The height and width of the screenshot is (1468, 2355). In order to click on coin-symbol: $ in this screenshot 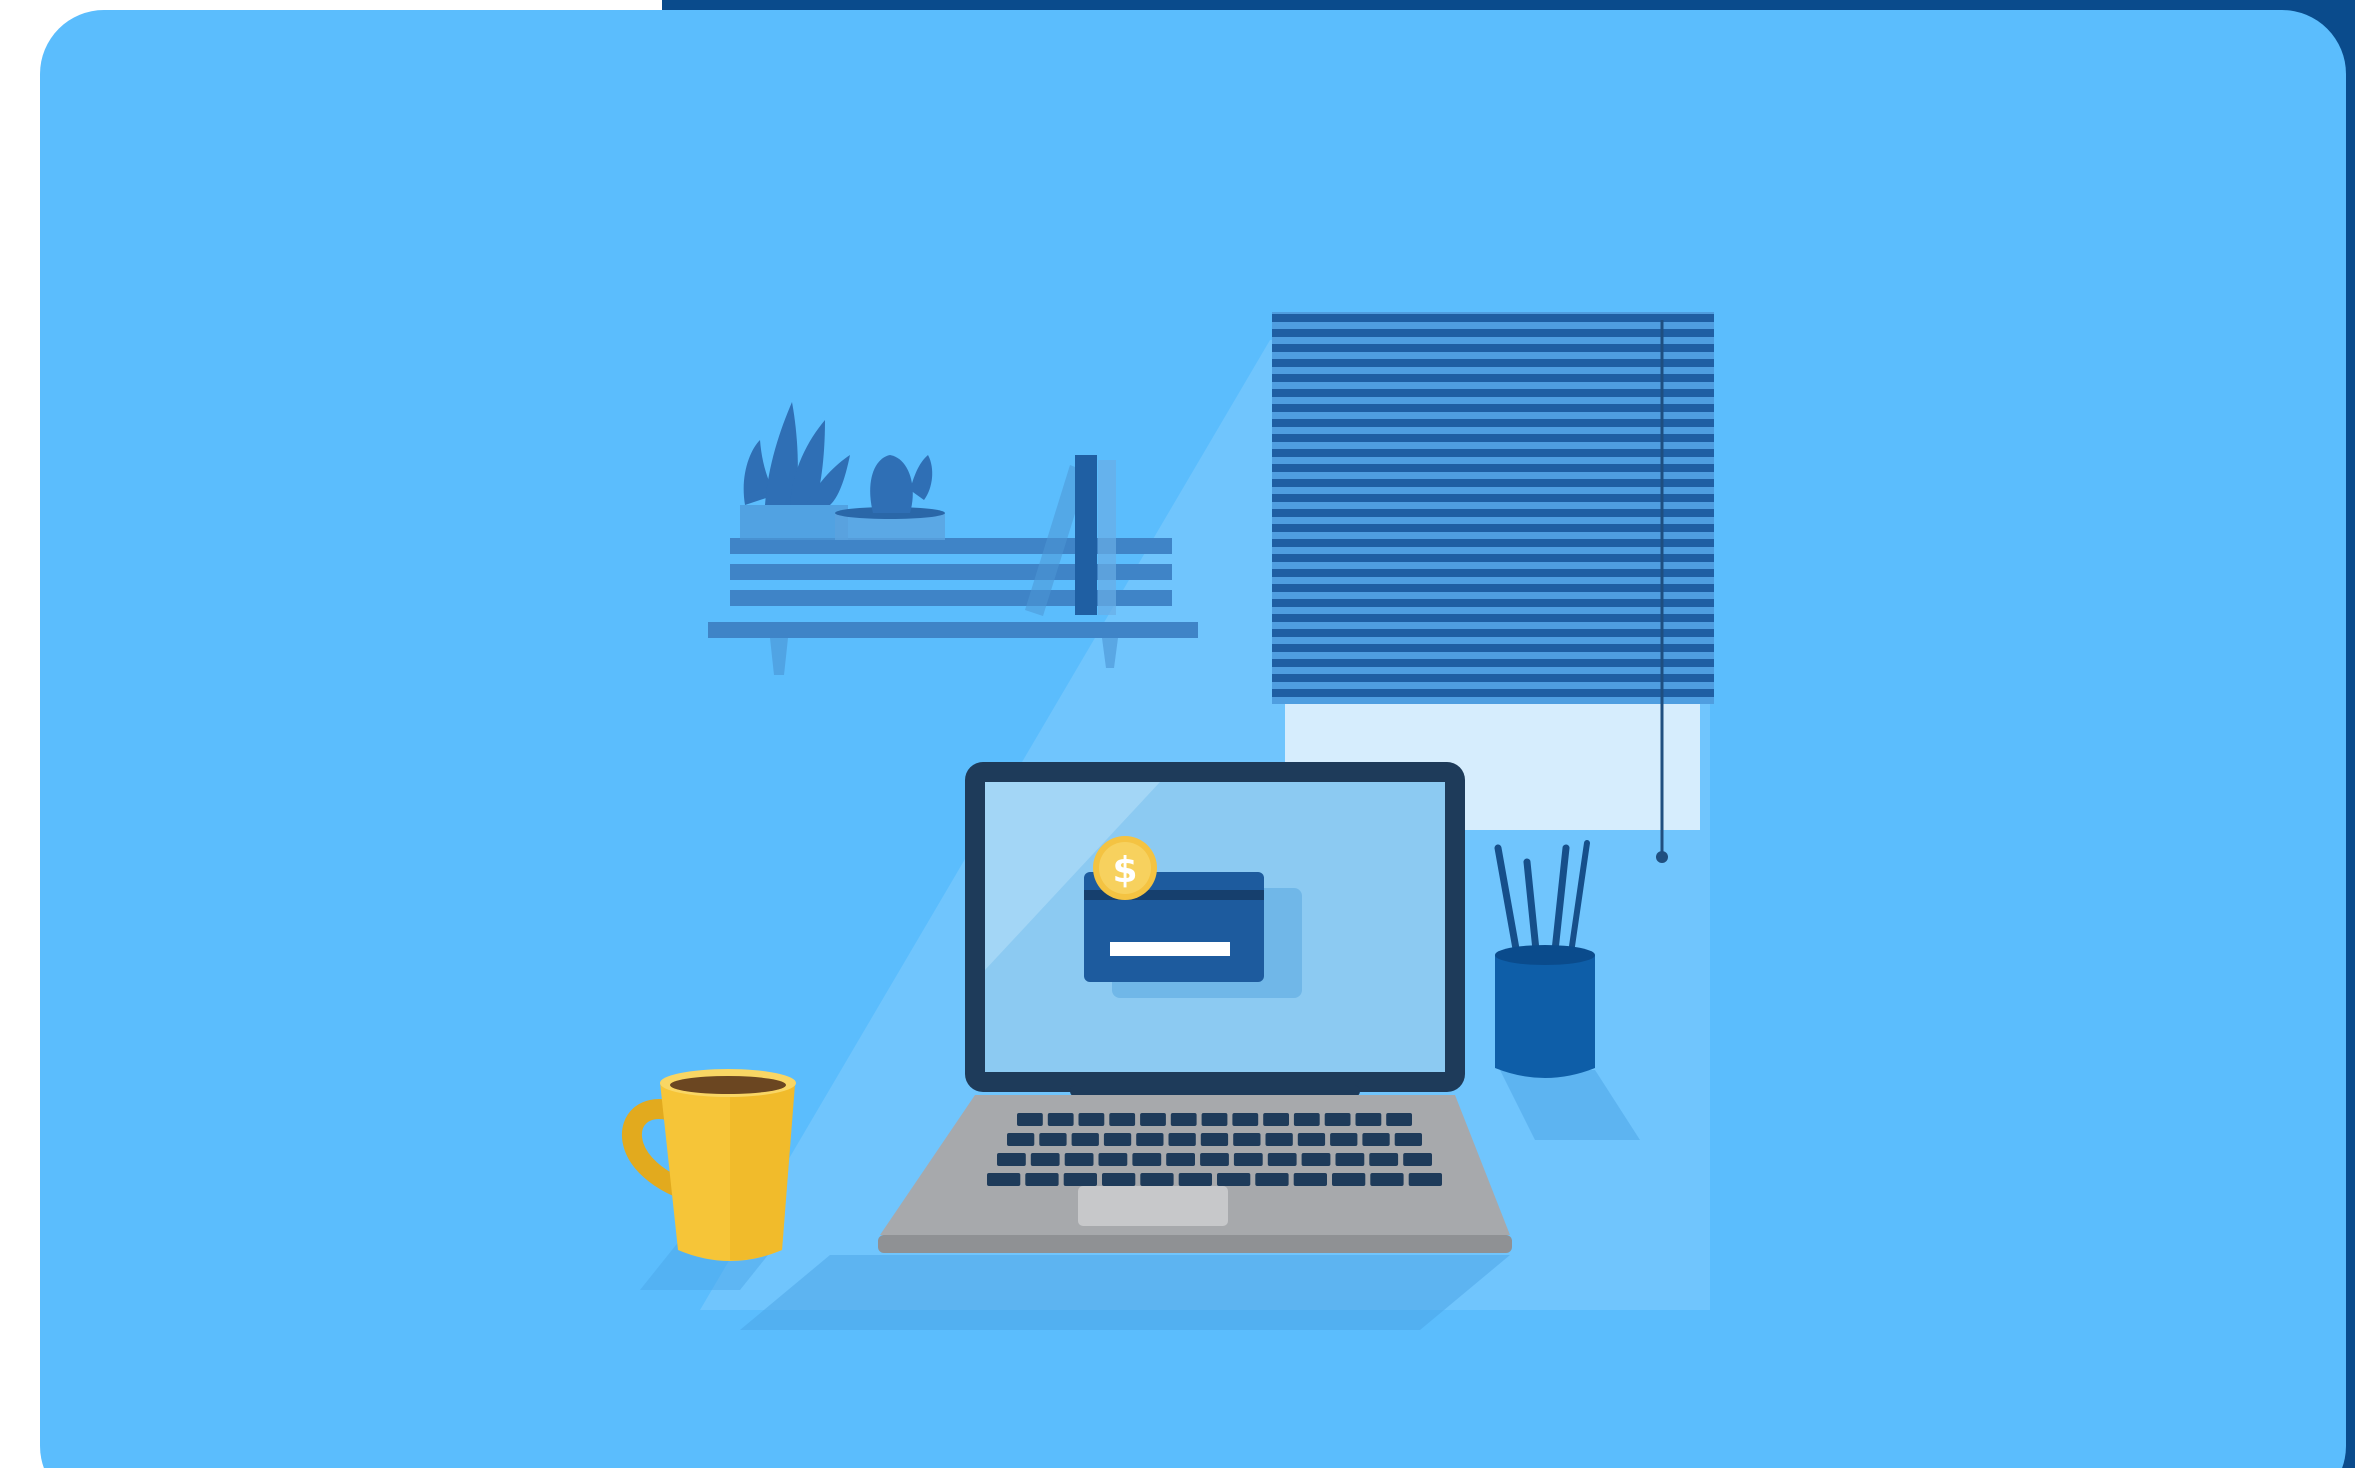, I will do `click(1124, 870)`.